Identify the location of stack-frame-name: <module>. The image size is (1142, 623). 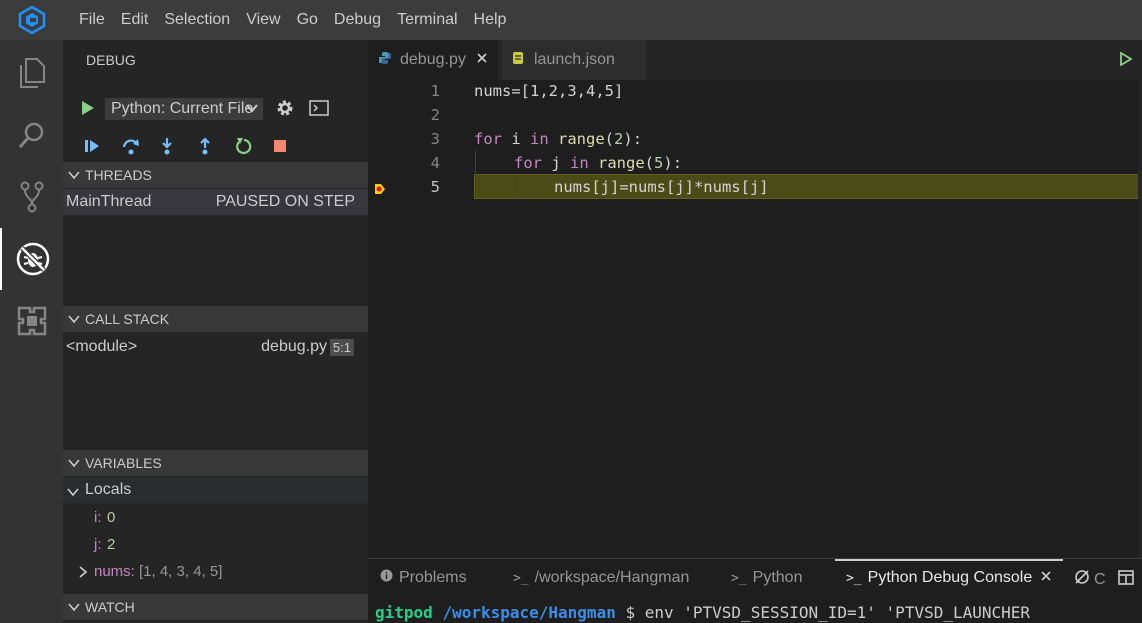
(102, 346).